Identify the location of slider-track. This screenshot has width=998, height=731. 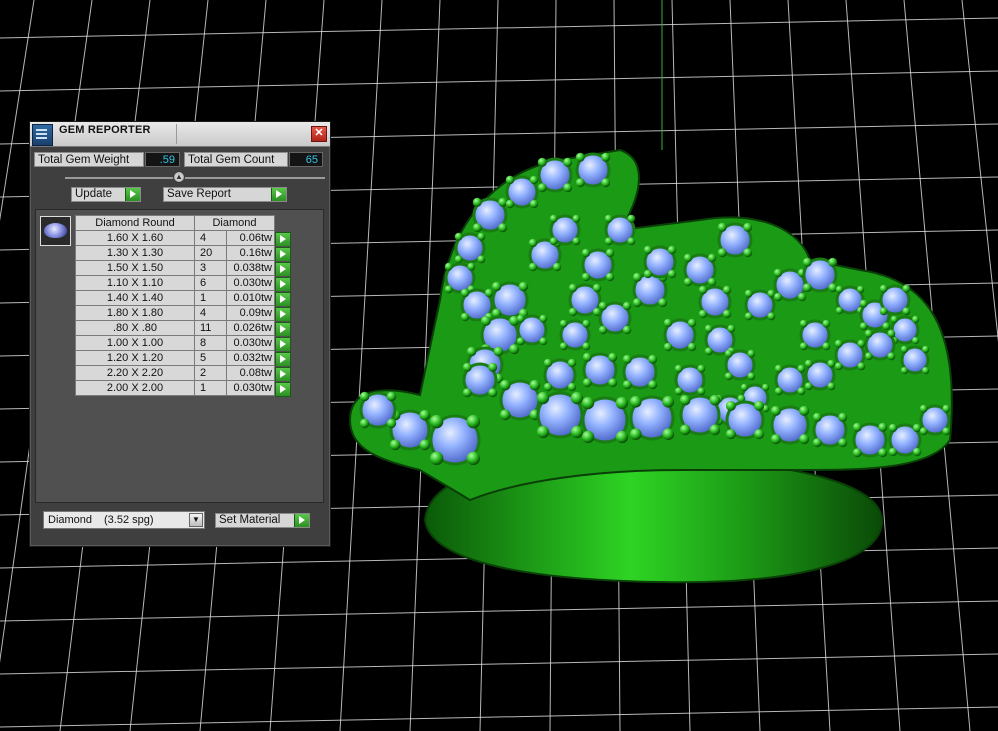
(195, 178).